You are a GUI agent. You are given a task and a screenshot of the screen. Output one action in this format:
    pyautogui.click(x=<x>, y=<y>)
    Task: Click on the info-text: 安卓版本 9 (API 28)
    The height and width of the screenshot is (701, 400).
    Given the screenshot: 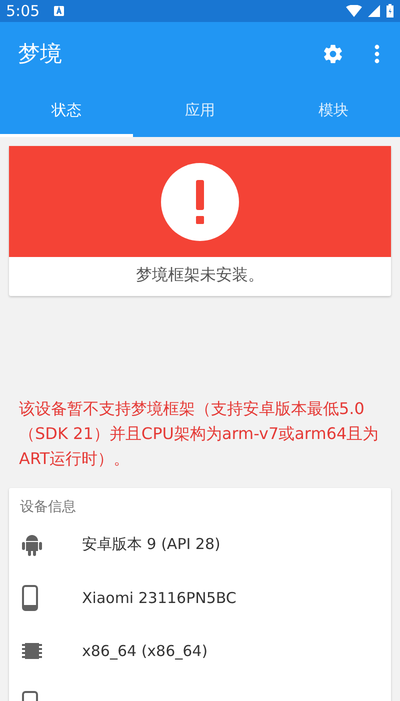 What is the action you would take?
    pyautogui.click(x=151, y=544)
    